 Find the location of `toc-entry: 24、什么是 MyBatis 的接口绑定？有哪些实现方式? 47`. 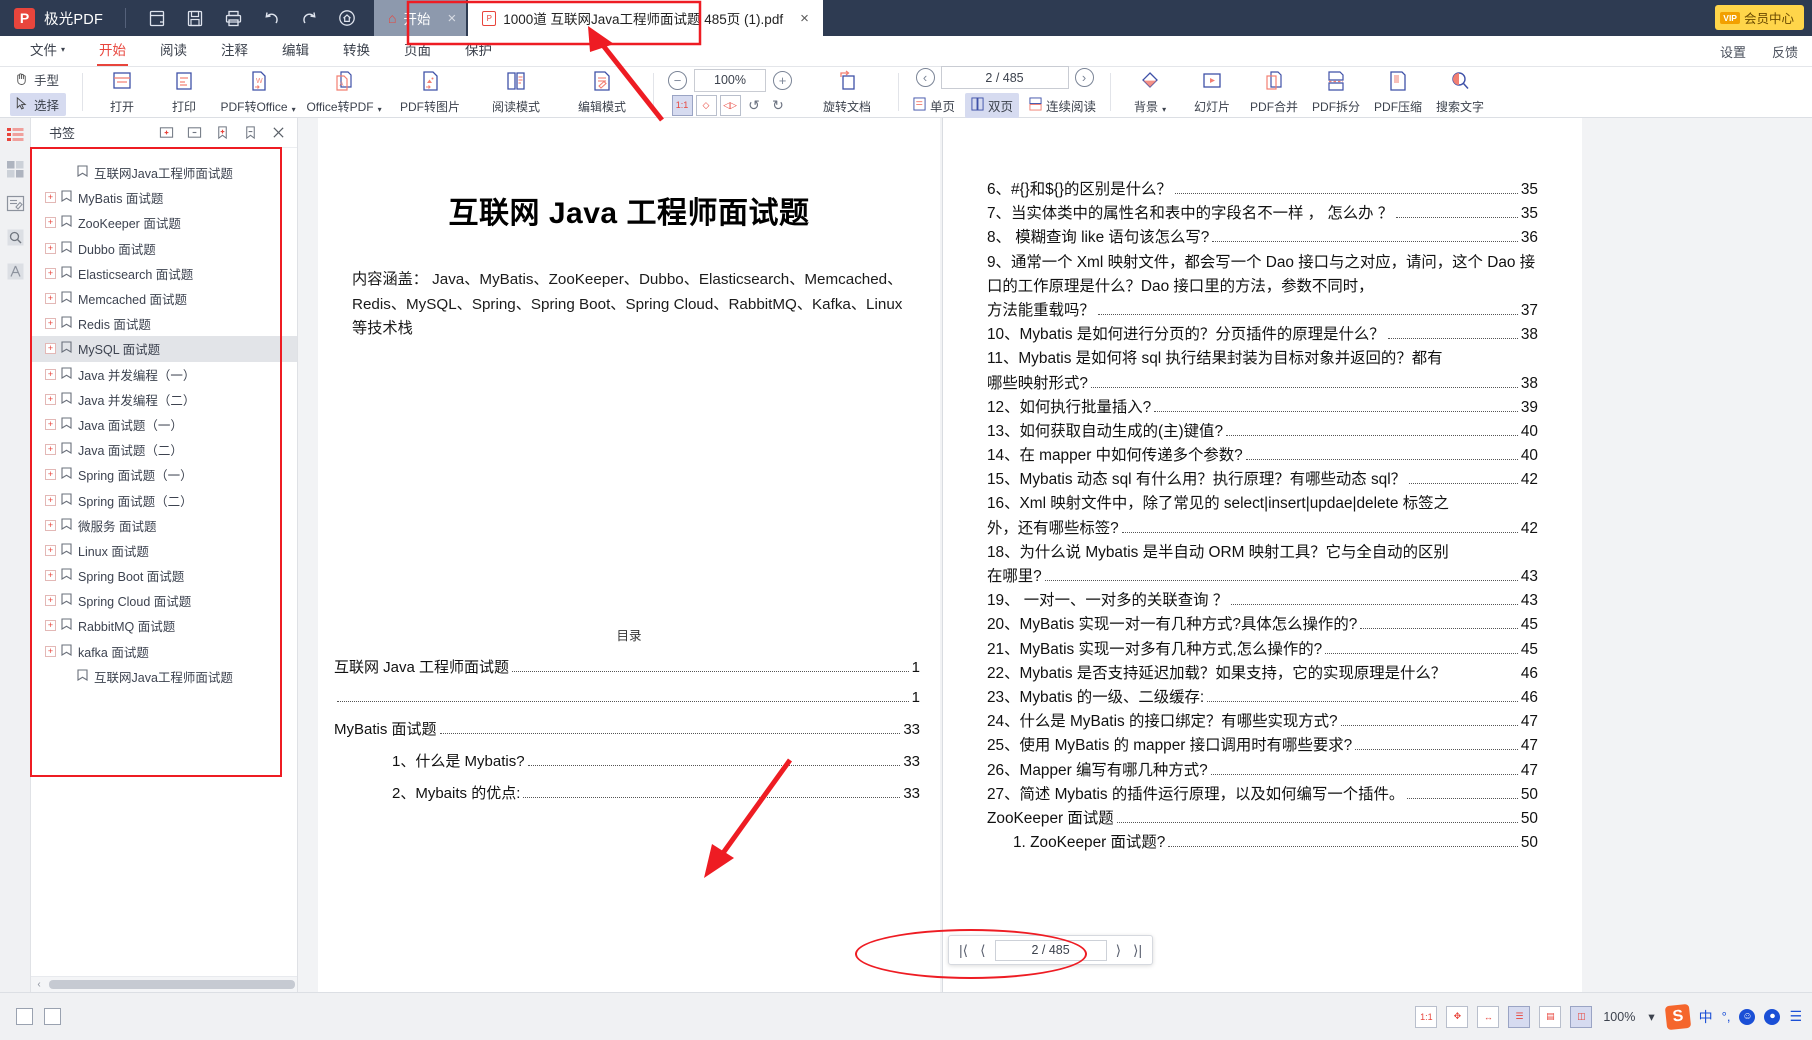

toc-entry: 24、什么是 MyBatis 的接口绑定？有哪些实现方式? 47 is located at coordinates (1262, 722).